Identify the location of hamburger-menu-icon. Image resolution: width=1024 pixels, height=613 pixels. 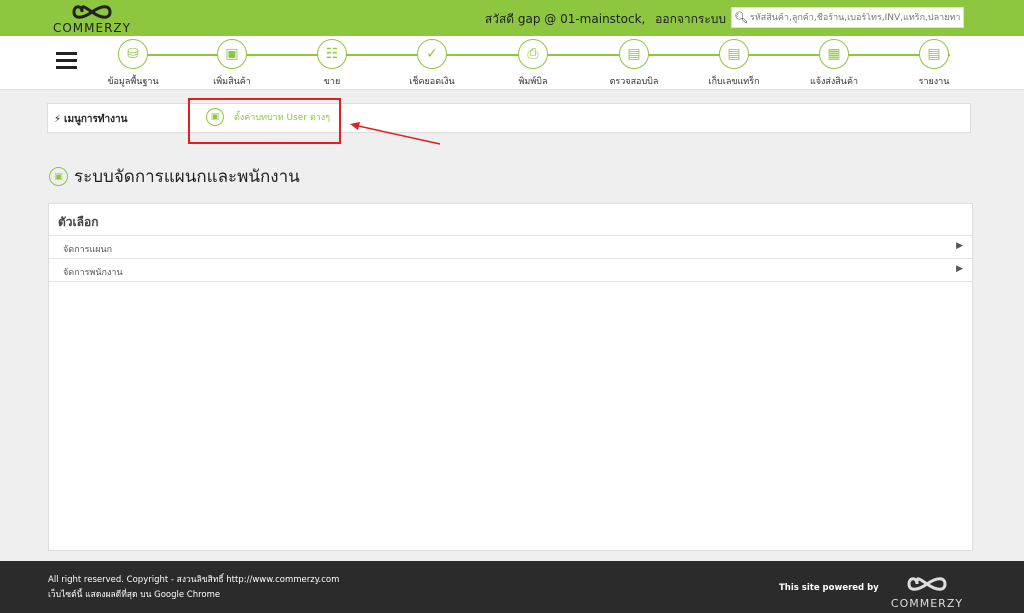
(66, 61).